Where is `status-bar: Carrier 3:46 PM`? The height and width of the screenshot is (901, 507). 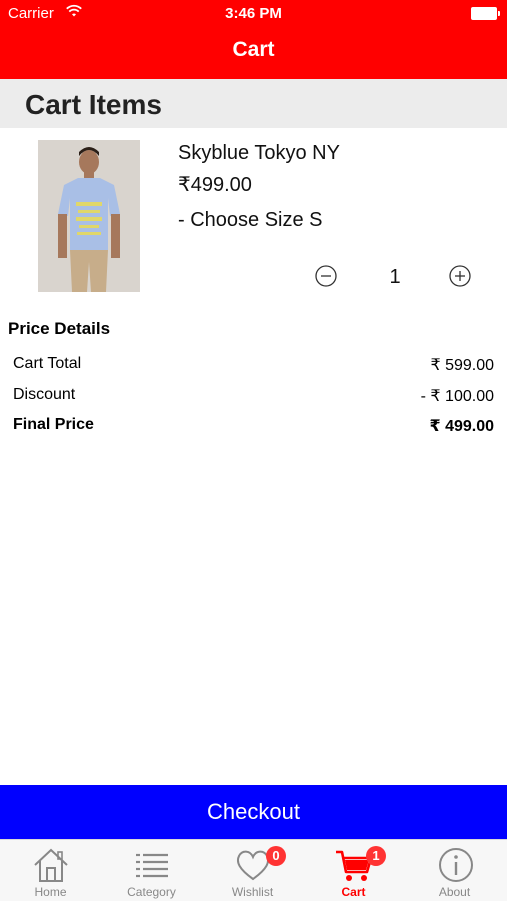
status-bar: Carrier 3:46 PM is located at coordinates (253, 14).